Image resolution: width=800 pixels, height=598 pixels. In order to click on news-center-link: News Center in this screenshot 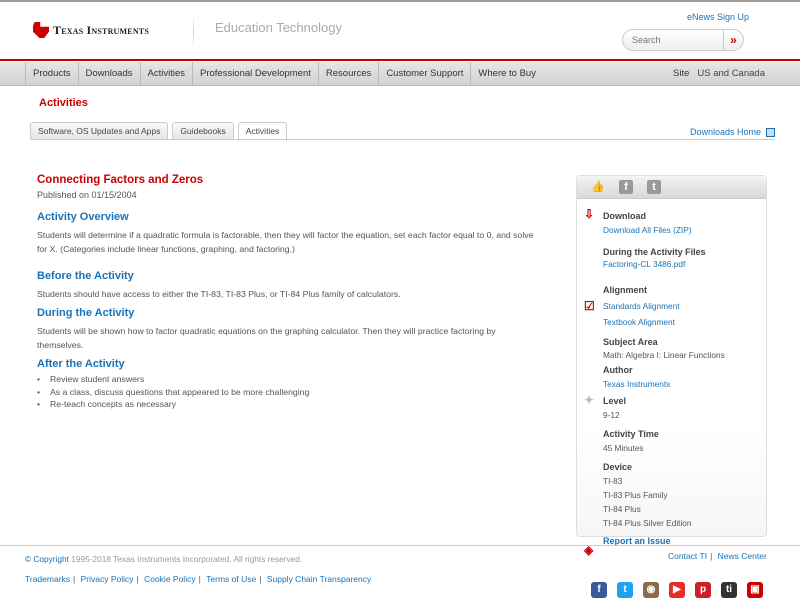, I will do `click(742, 556)`.